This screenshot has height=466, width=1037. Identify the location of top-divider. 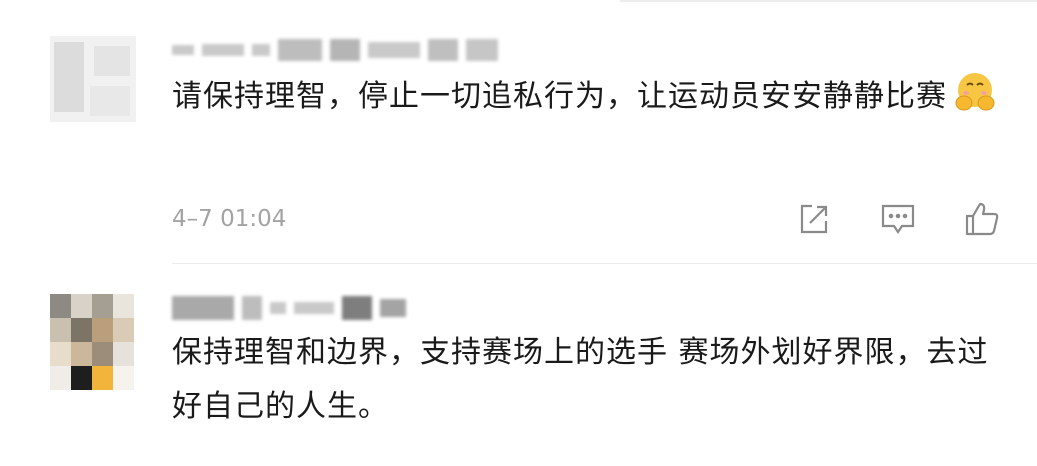
(828, 1).